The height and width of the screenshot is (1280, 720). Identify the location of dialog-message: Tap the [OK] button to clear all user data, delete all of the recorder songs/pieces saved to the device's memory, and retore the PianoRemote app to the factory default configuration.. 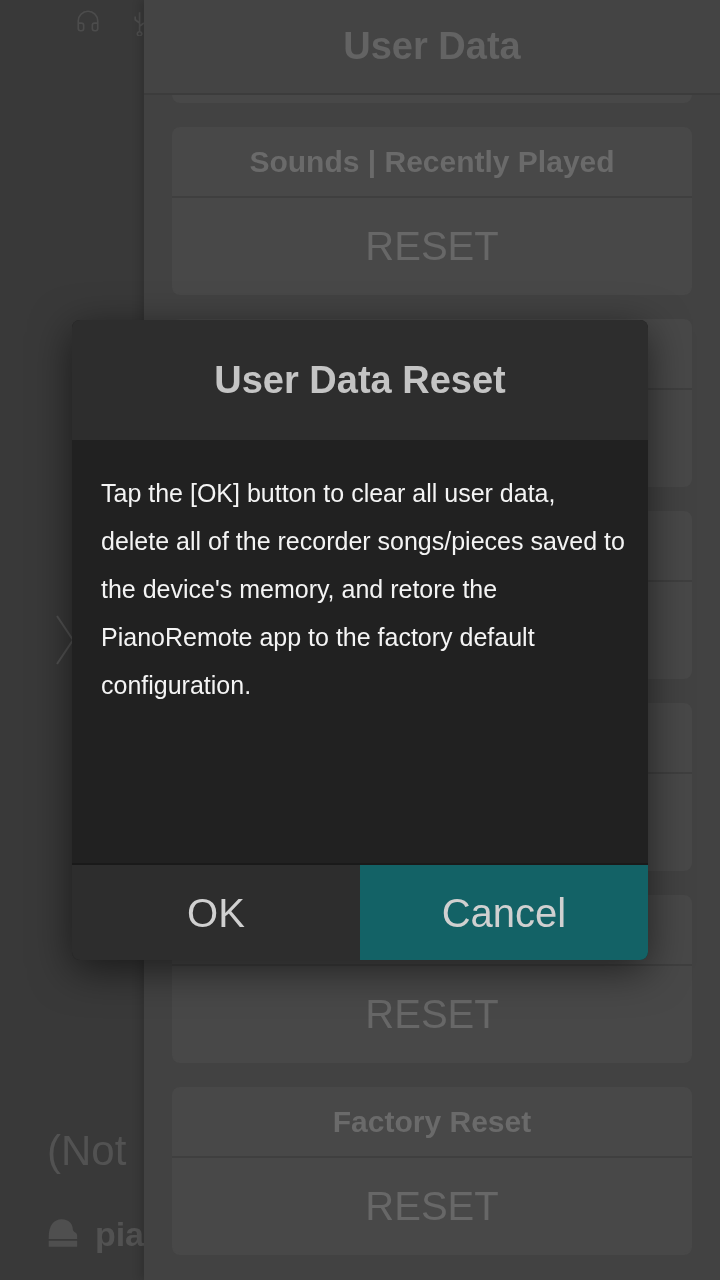
(363, 589).